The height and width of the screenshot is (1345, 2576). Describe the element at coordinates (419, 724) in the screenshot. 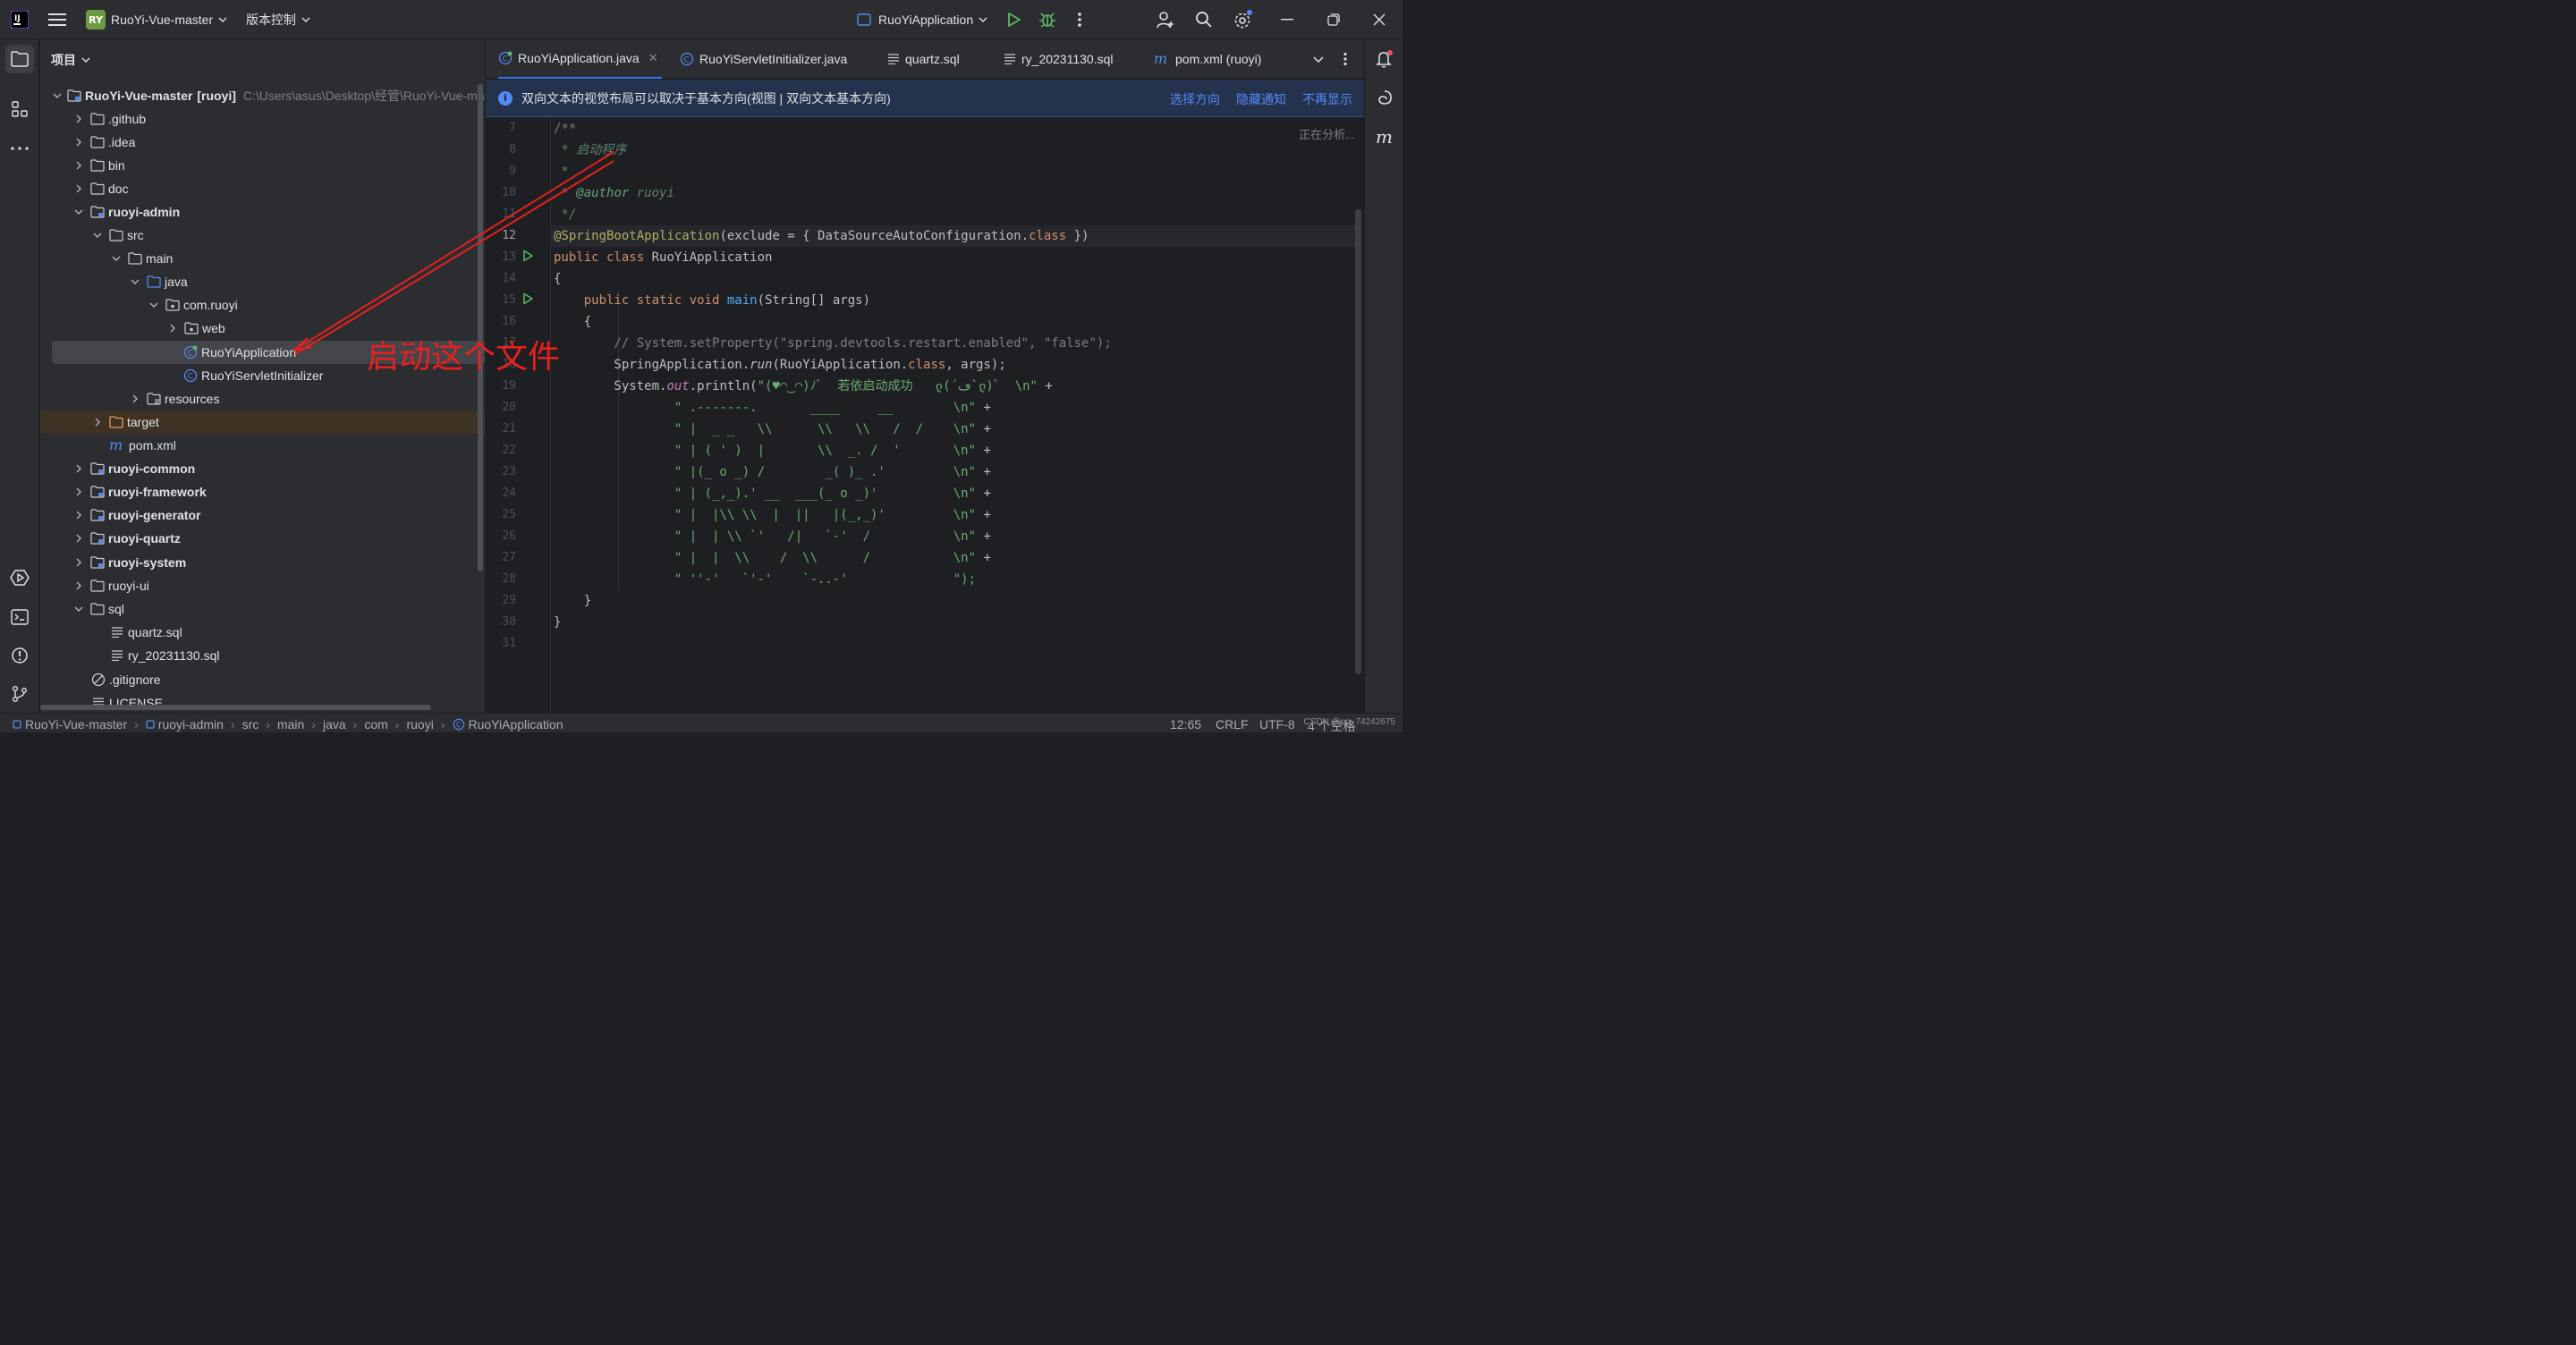

I see `breadcrumb-item: ruoyi` at that location.